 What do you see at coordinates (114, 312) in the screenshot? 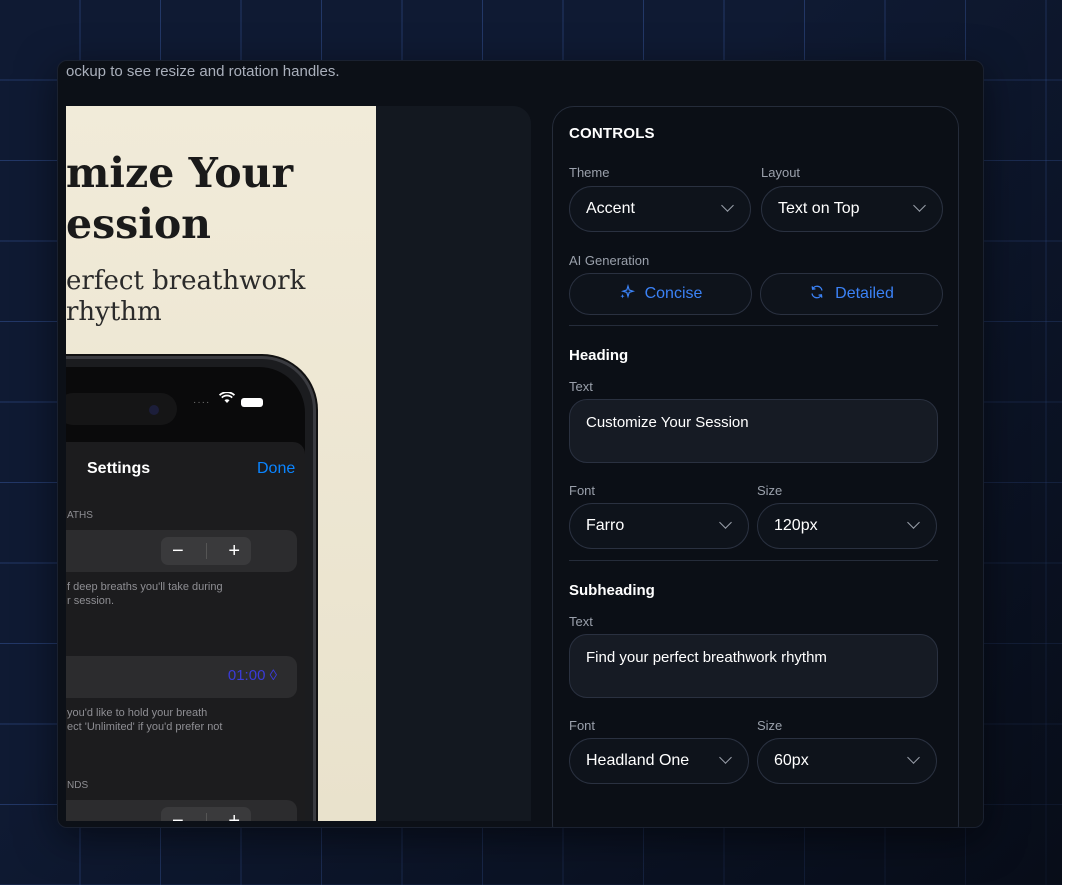
I see `preview-subheading-line2: rhythm` at bounding box center [114, 312].